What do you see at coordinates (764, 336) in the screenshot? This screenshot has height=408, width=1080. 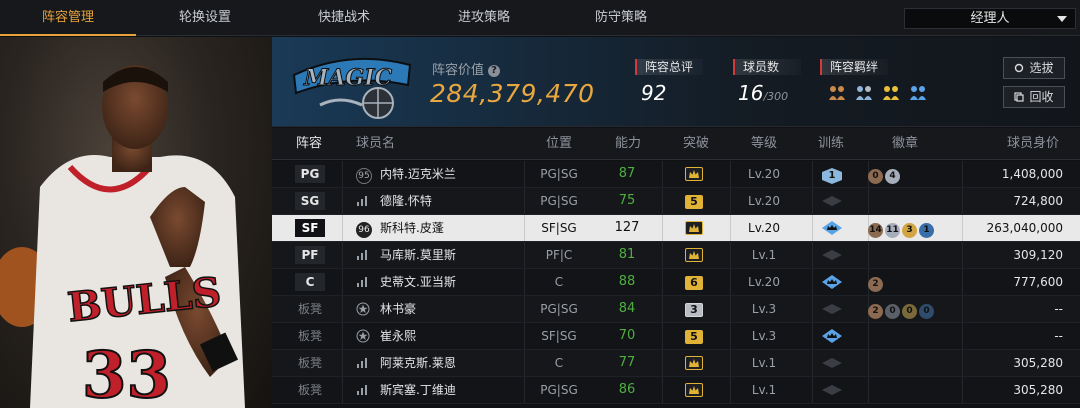 I see `player-level: Lv.3` at bounding box center [764, 336].